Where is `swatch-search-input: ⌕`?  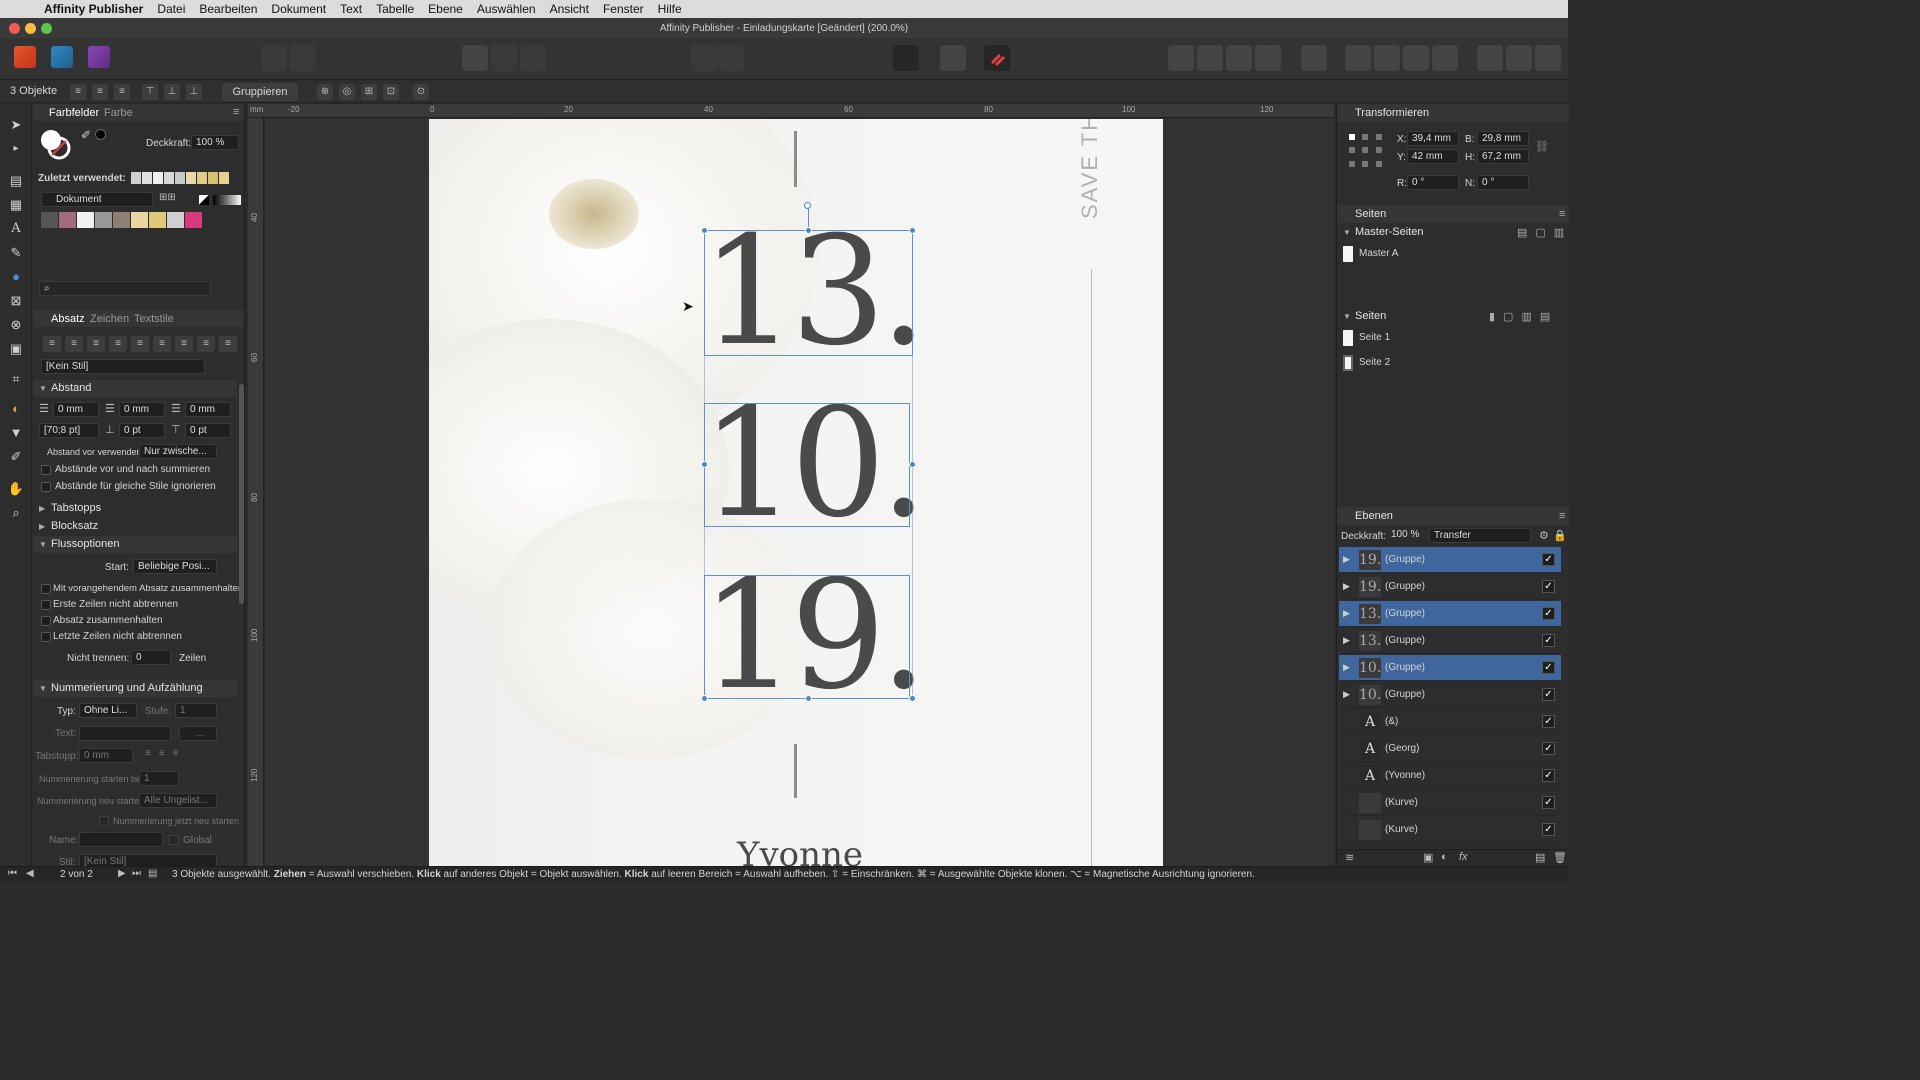
swatch-search-input: ⌕ is located at coordinates (125, 288).